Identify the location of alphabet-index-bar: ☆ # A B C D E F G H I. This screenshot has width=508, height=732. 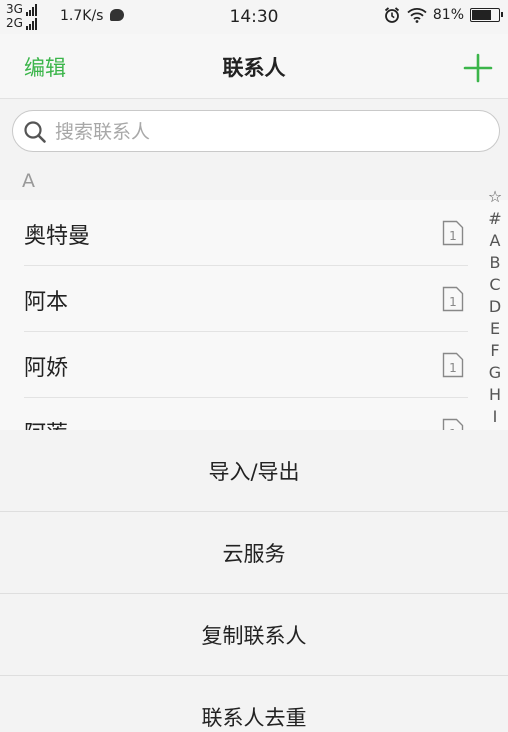
(495, 308).